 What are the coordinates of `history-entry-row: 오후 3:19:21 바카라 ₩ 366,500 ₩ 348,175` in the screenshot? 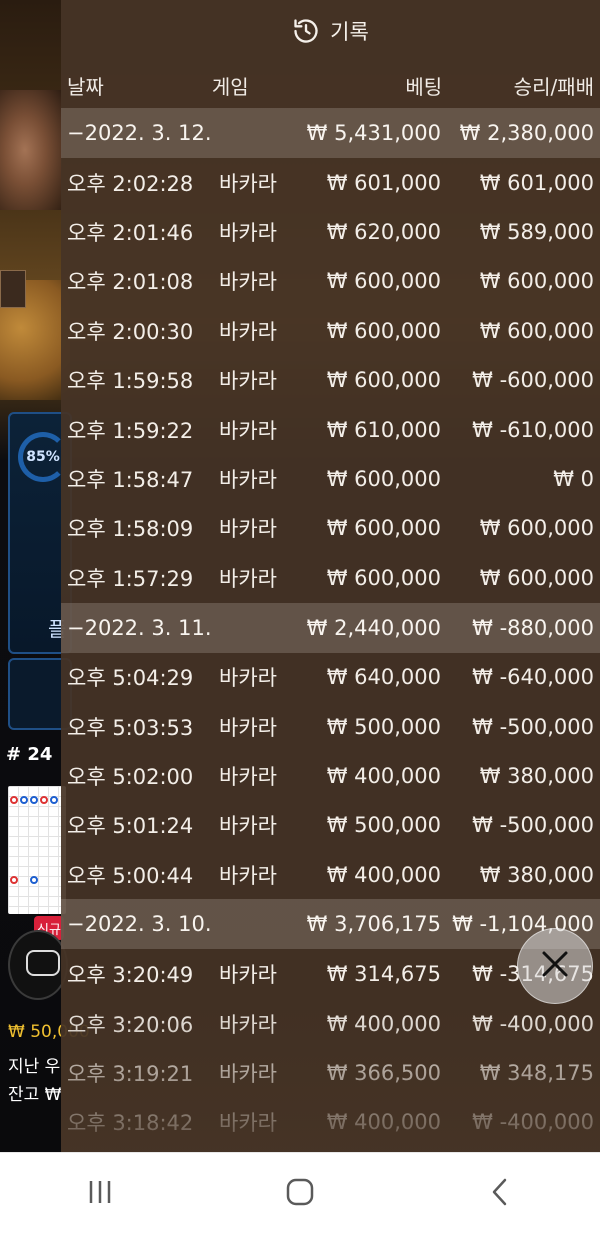 It's located at (330, 1072).